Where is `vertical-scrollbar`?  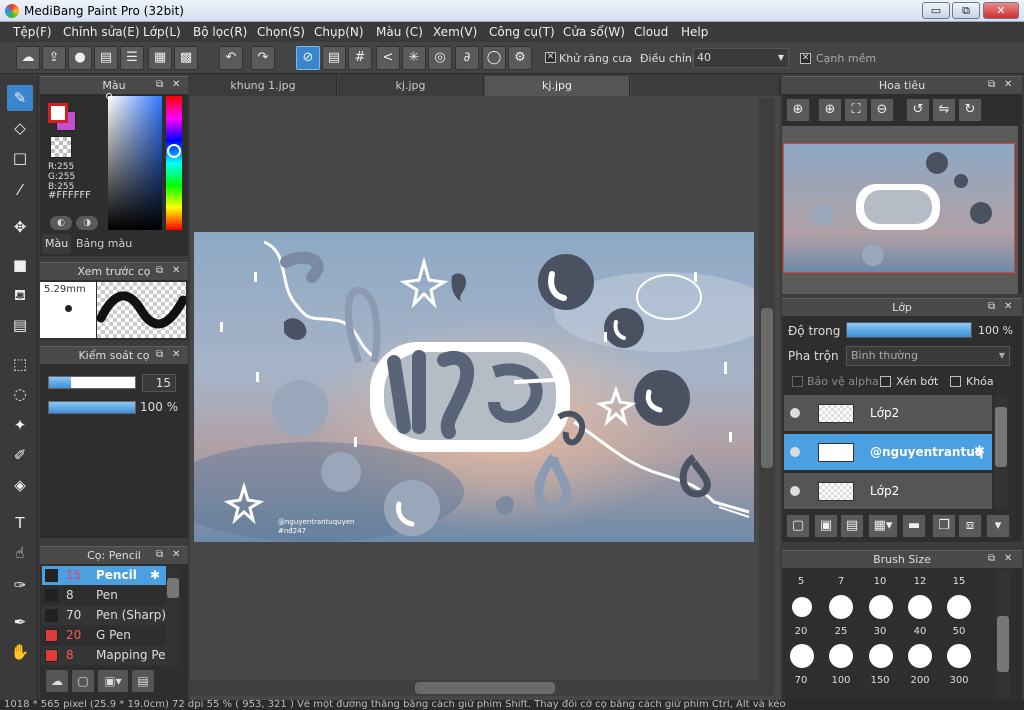
vertical-scrollbar is located at coordinates (767, 392).